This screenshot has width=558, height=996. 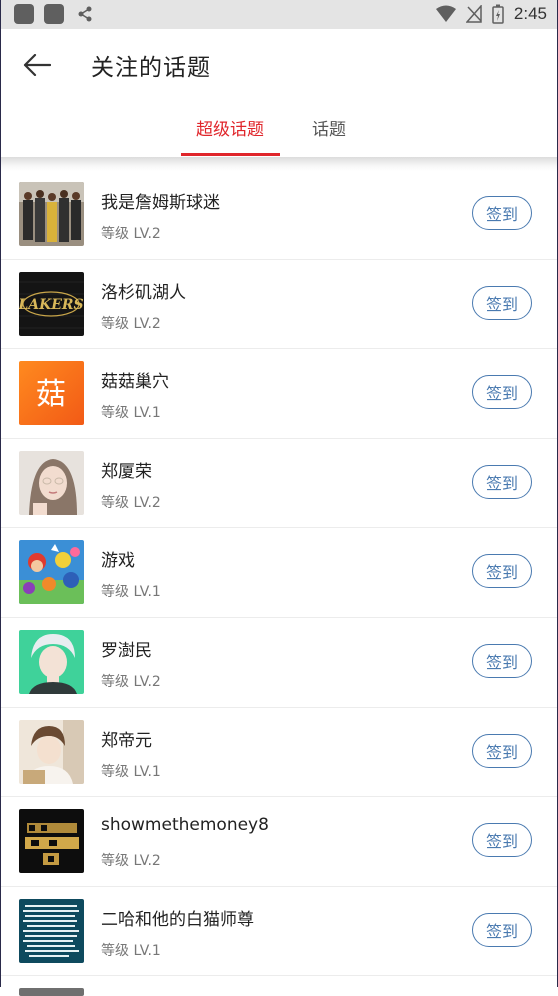 I want to click on topic-name: 菇菇巢穴, so click(x=135, y=382).